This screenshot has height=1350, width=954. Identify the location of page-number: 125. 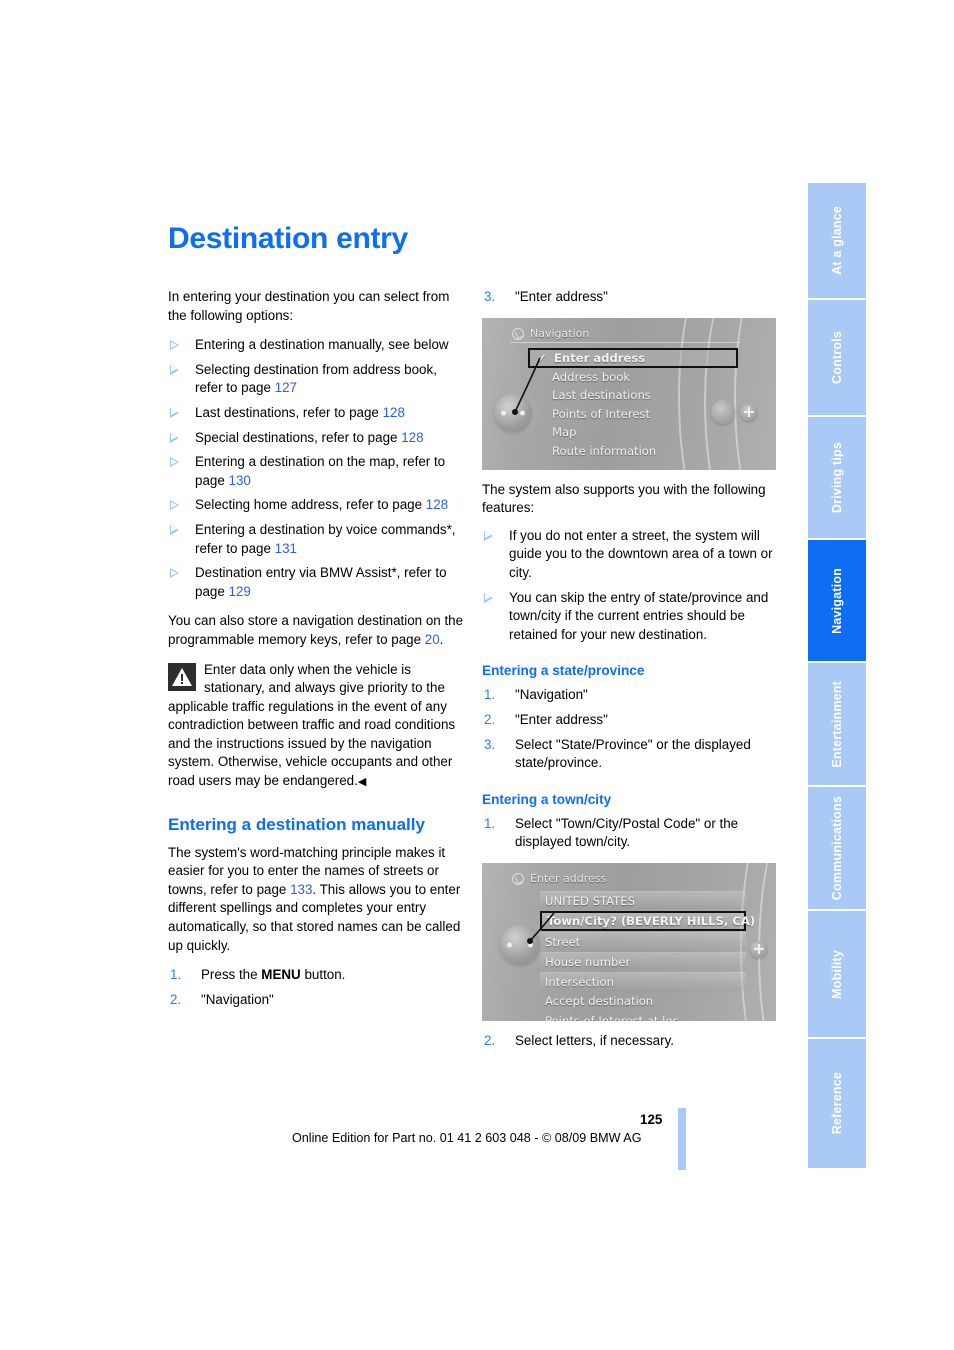
(651, 1119).